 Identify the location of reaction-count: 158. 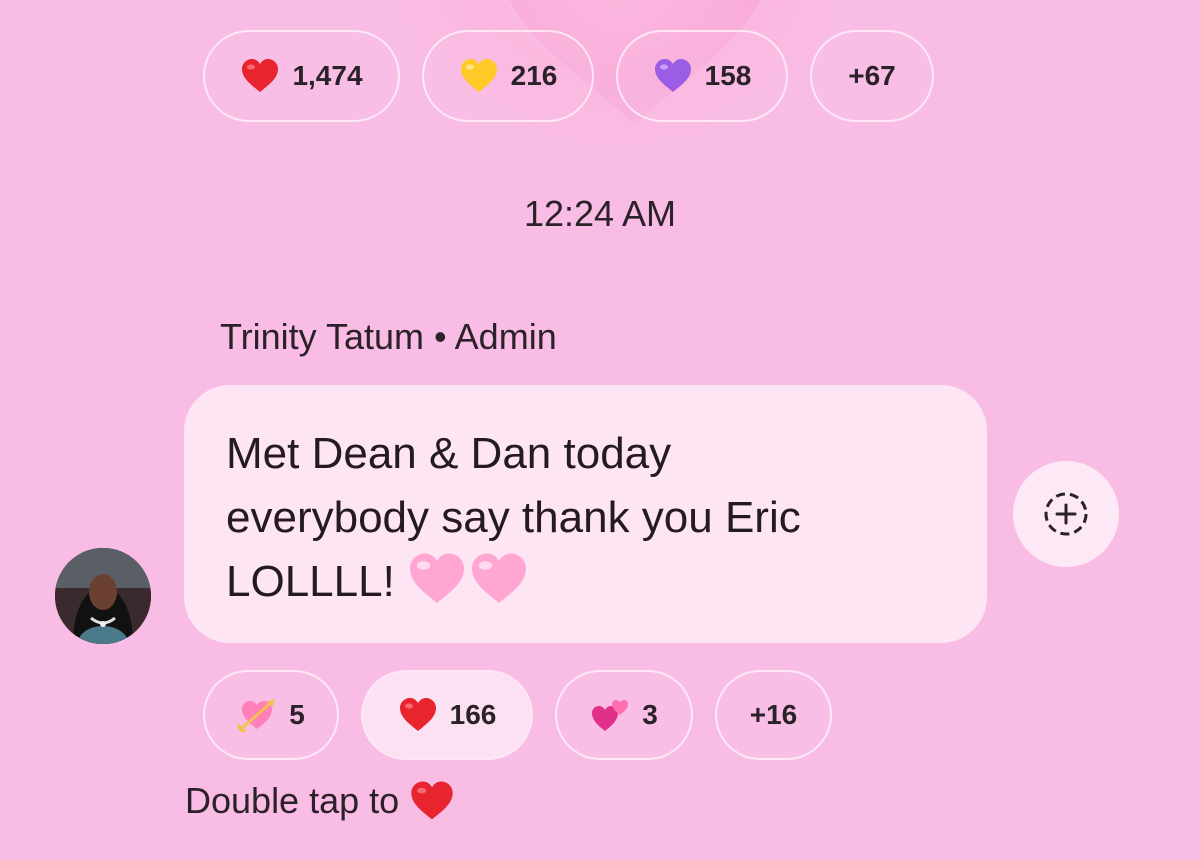
(728, 75).